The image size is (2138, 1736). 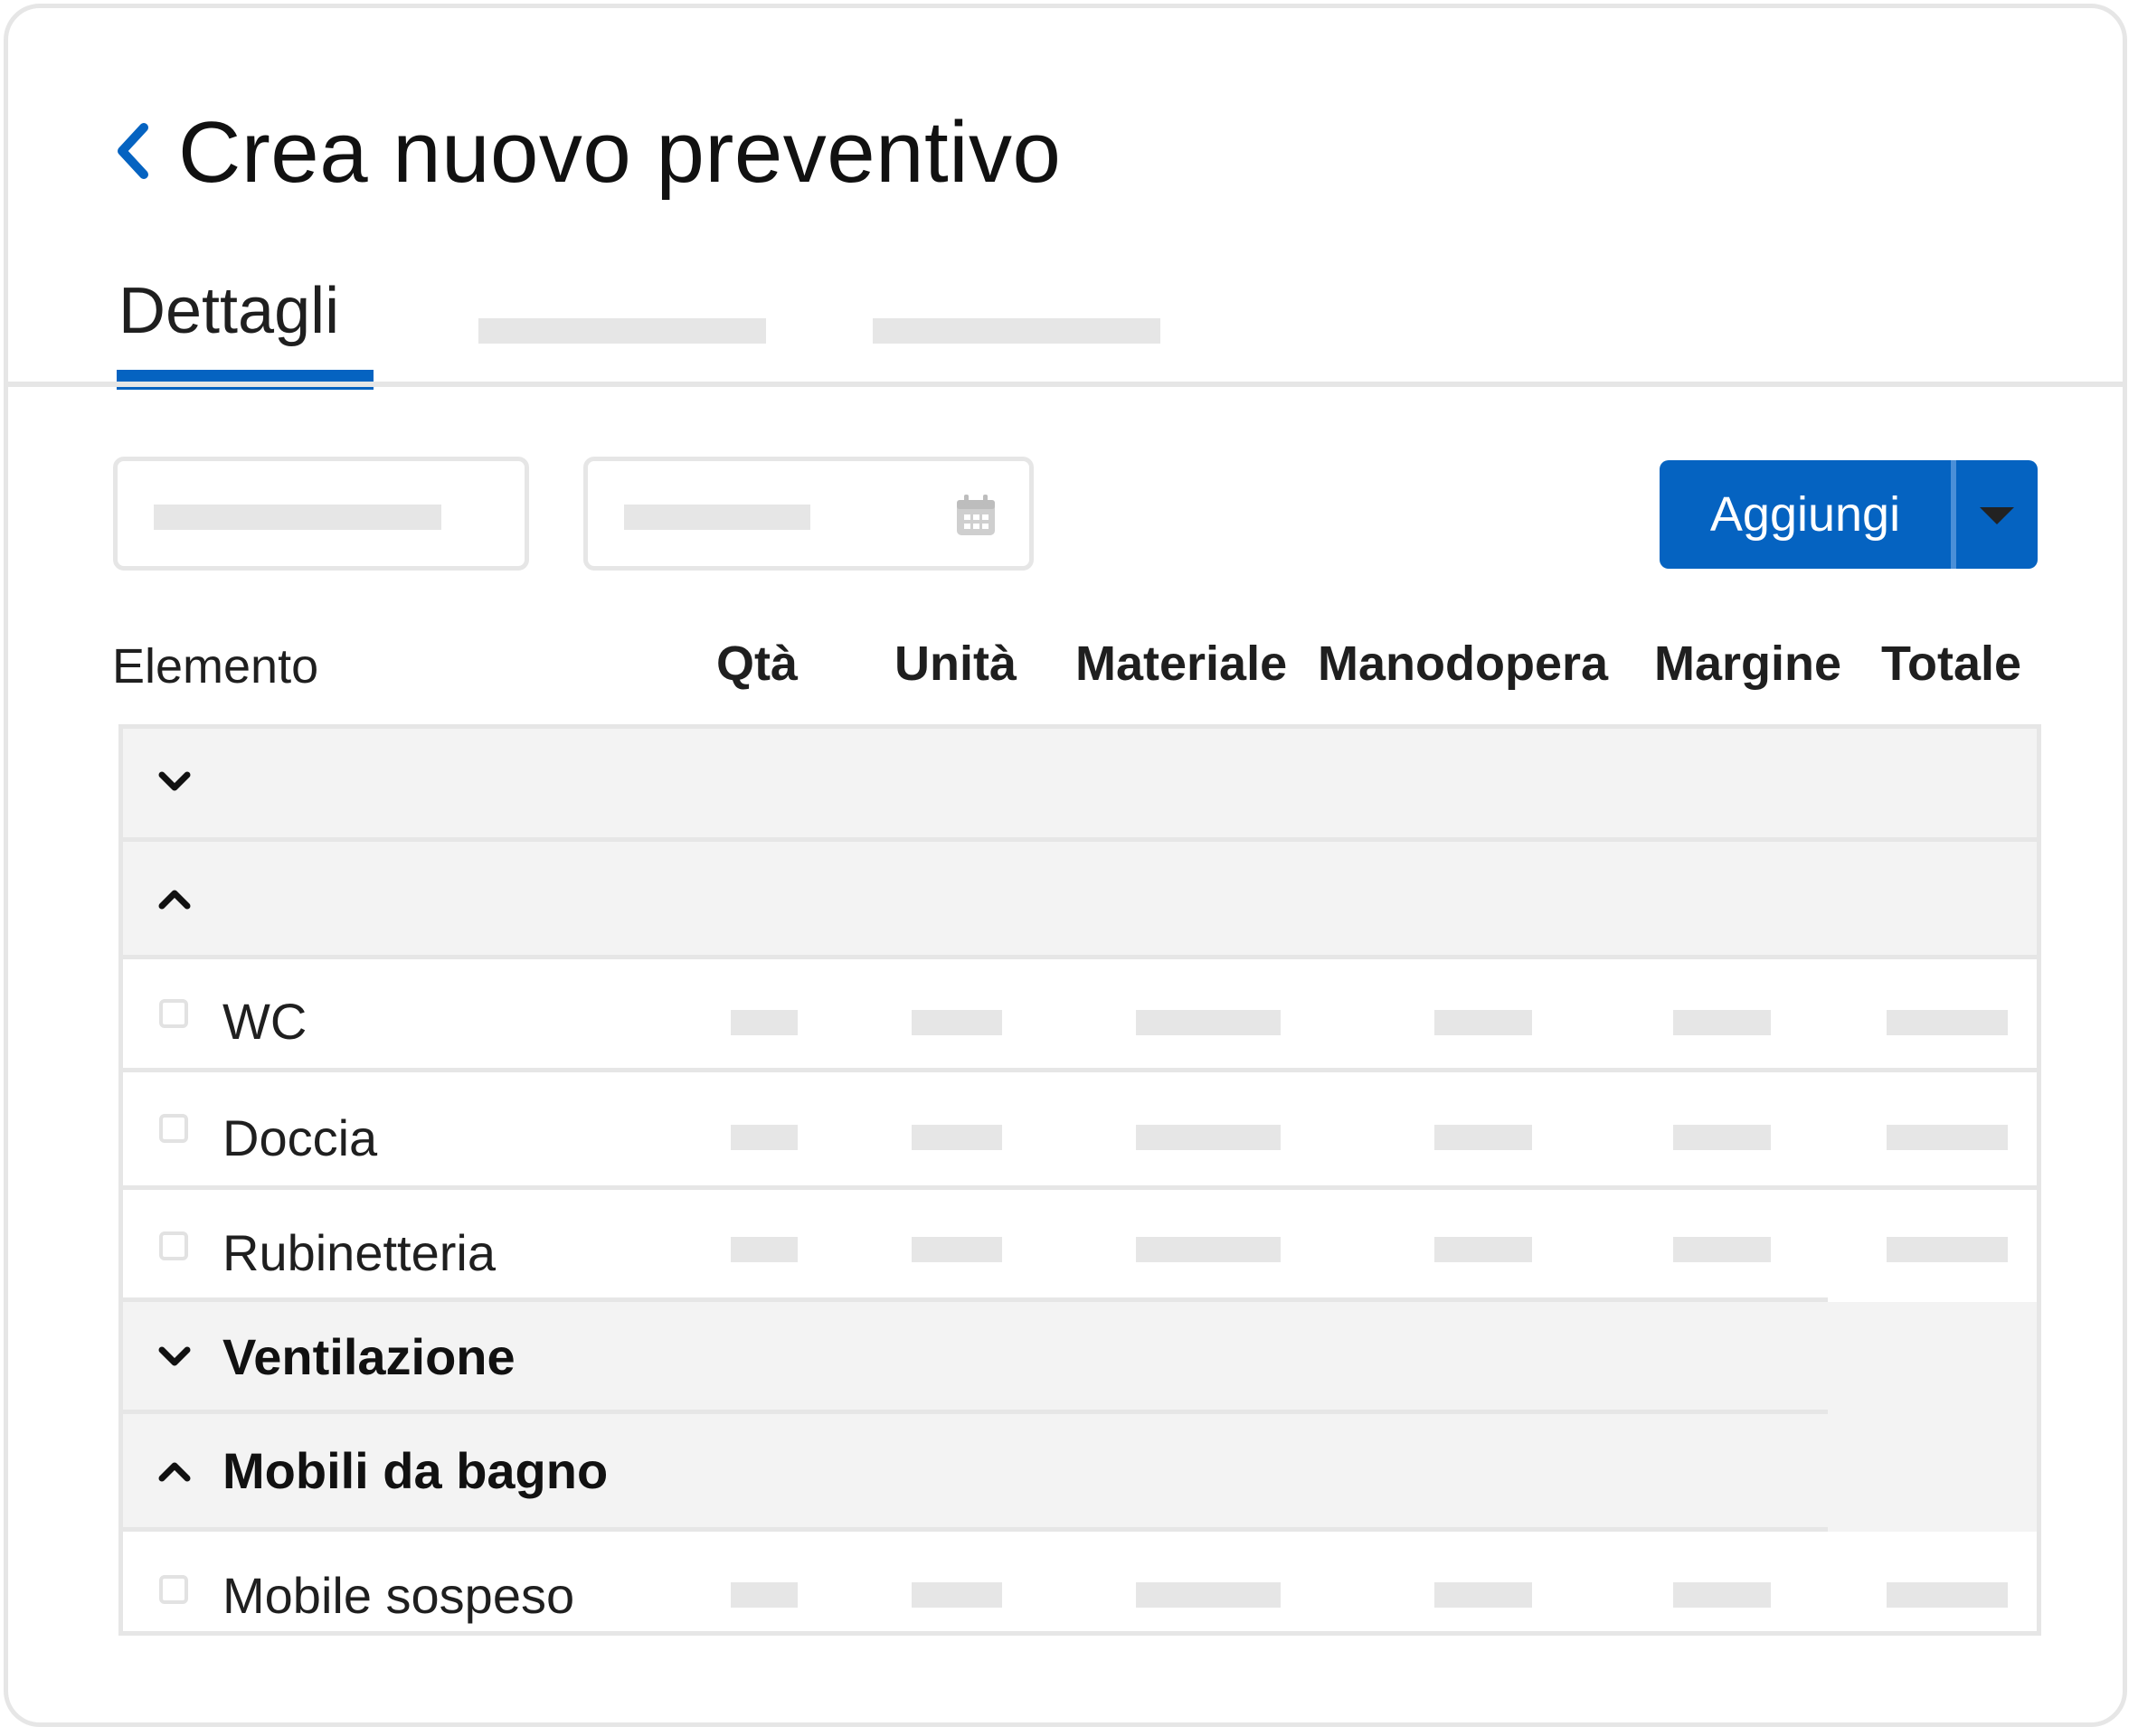 I want to click on table-row: Mobile sospeso, so click(x=1080, y=1584).